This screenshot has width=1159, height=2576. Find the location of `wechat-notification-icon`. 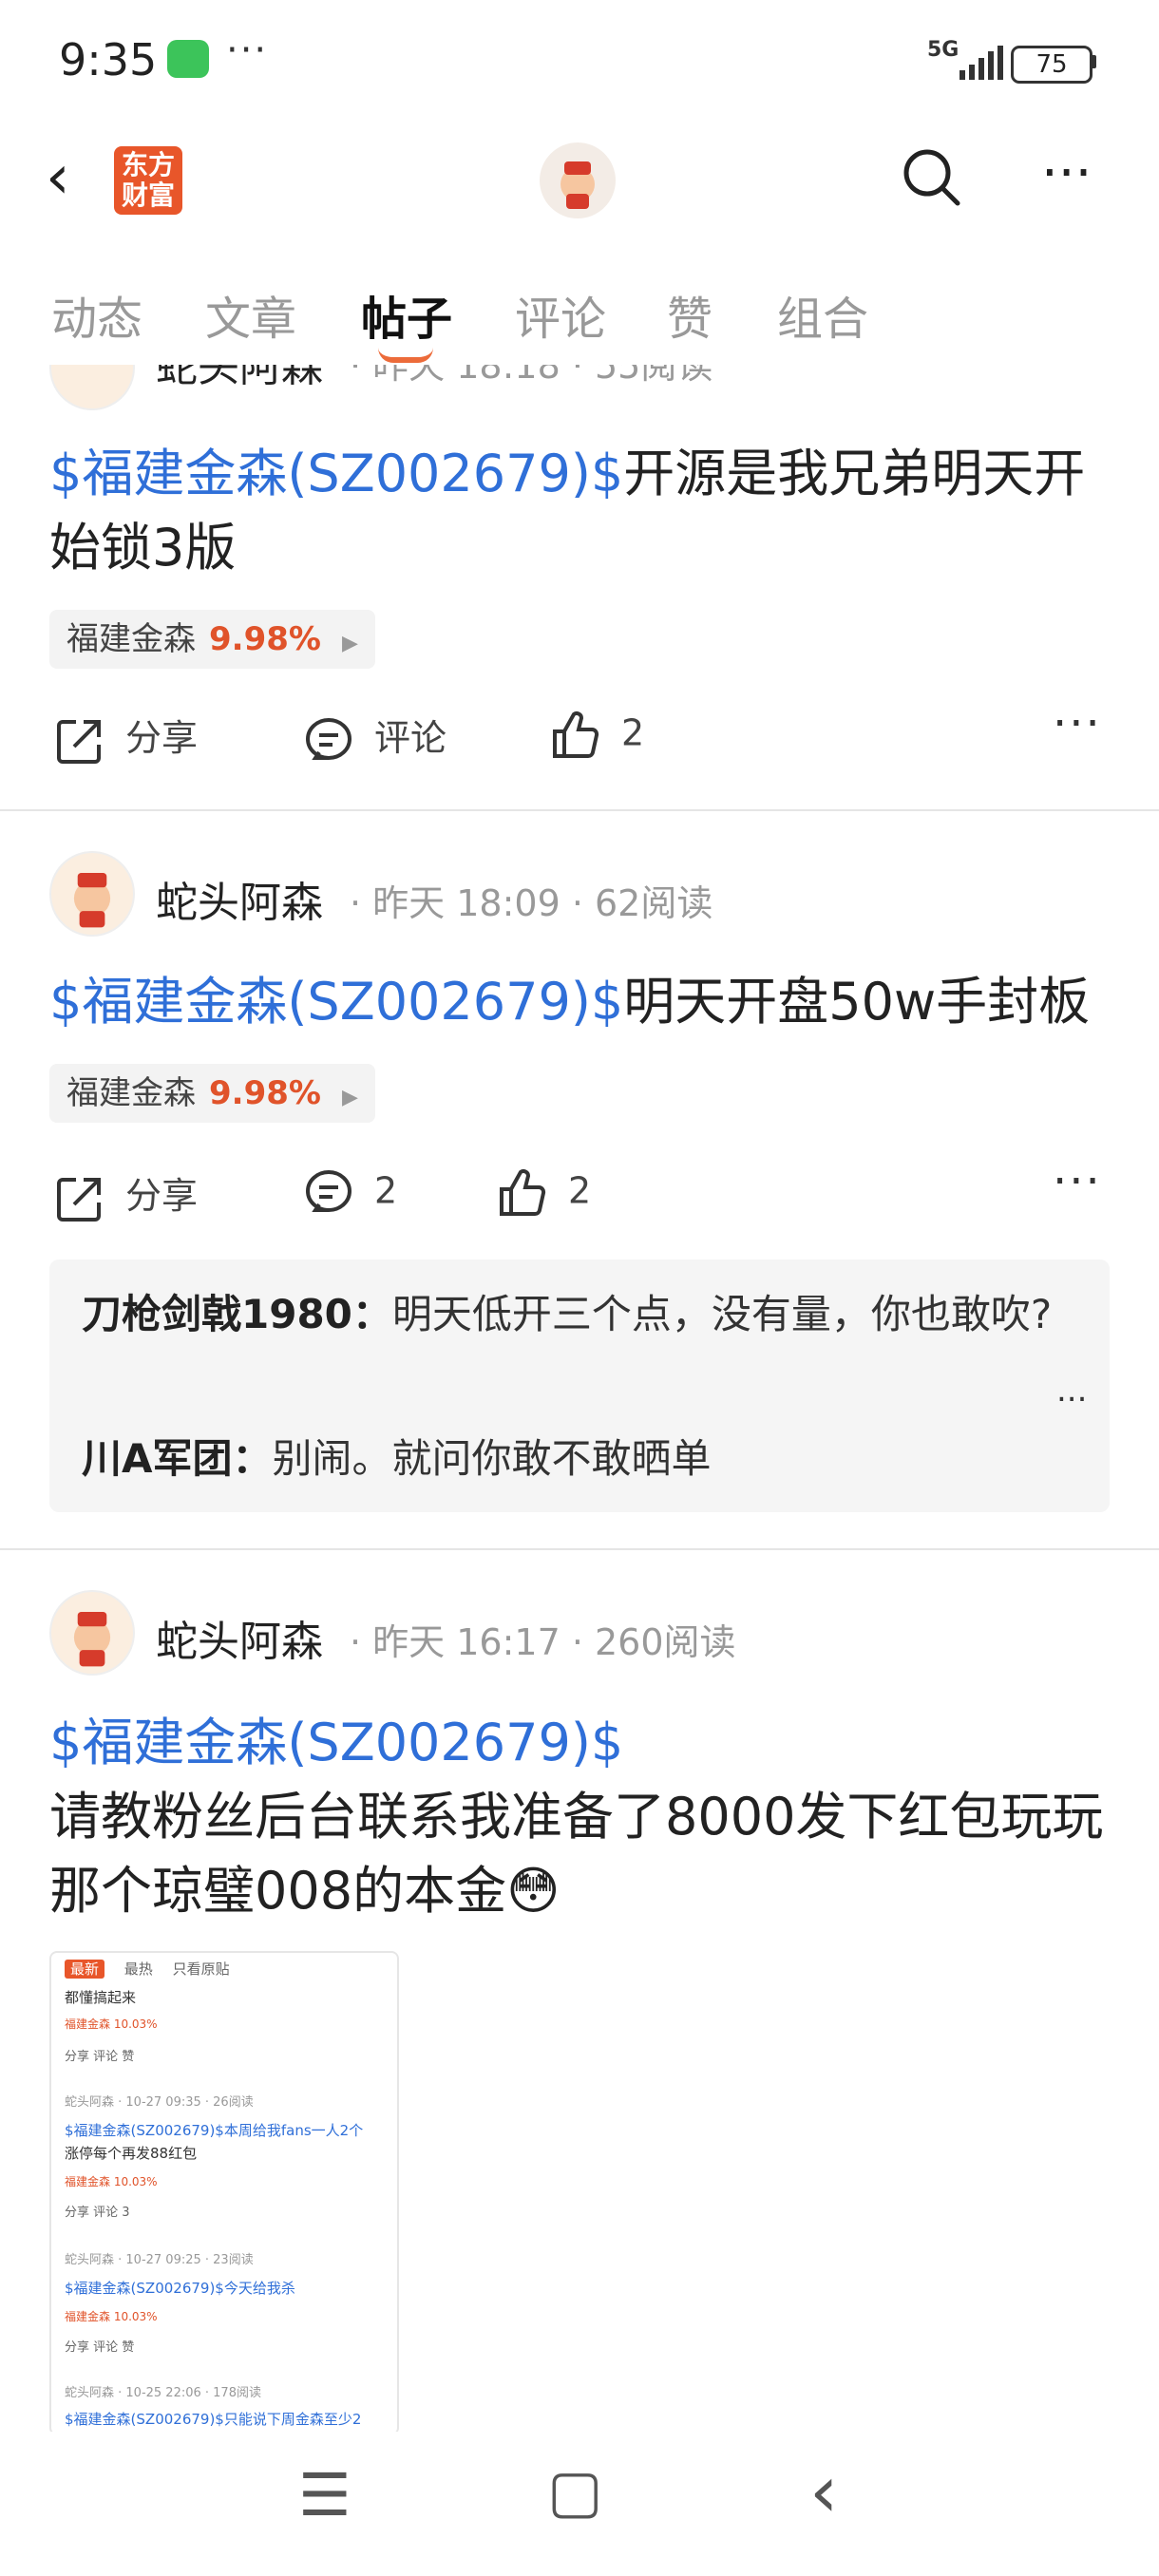

wechat-notification-icon is located at coordinates (188, 59).